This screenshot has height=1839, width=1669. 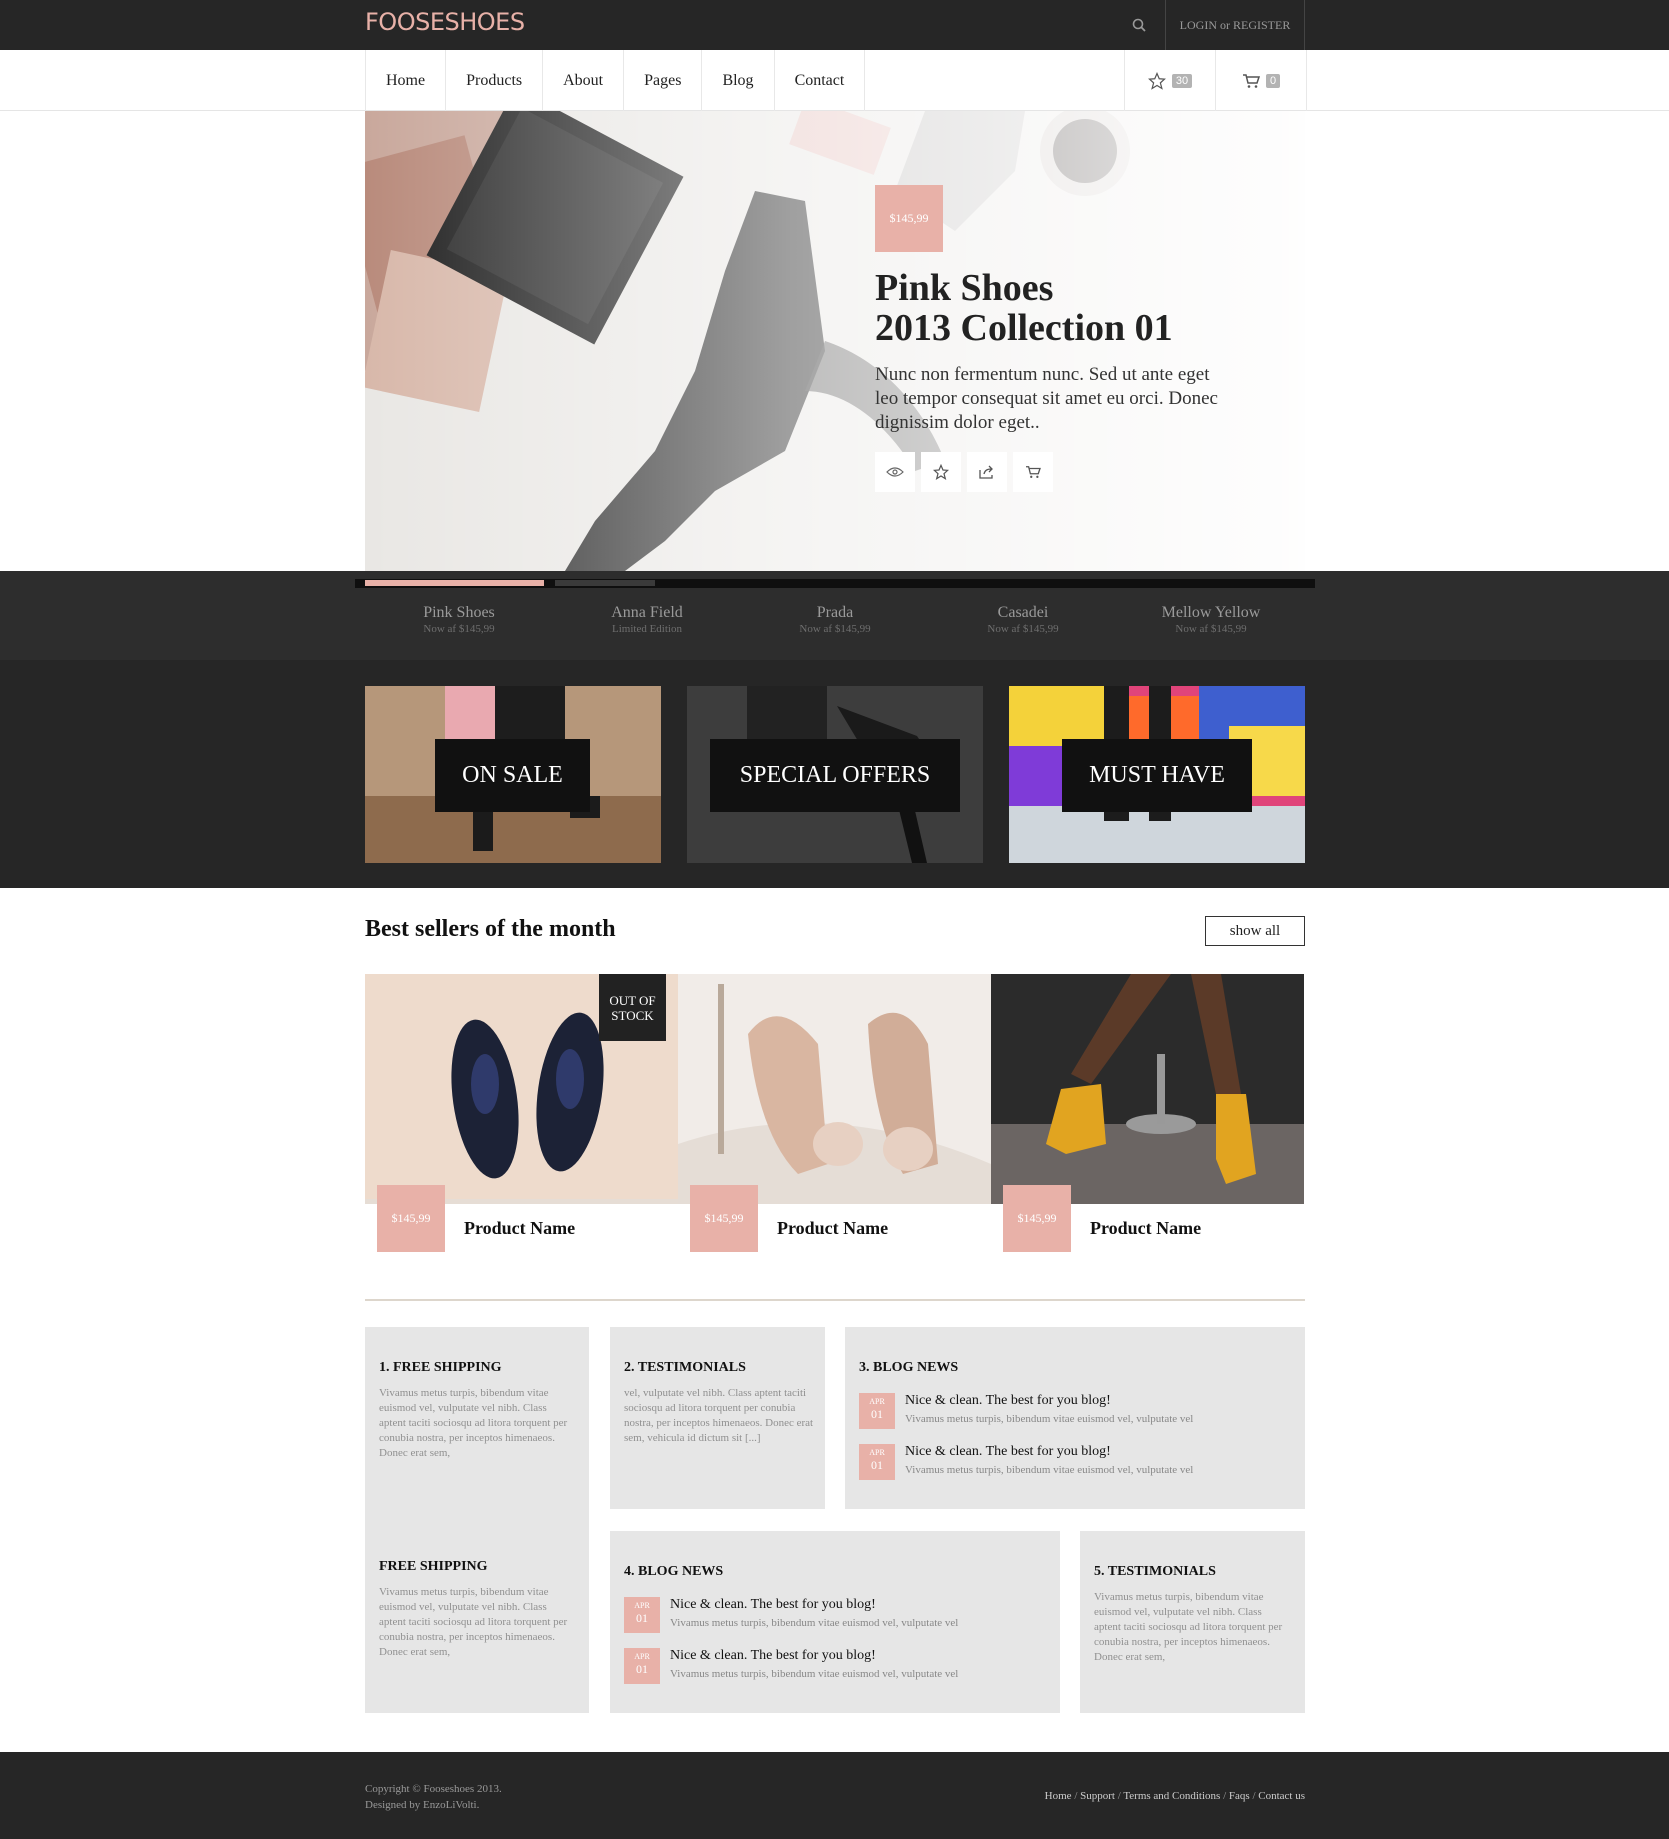 What do you see at coordinates (1182, 80) in the screenshot?
I see `wishlist-count-badge: 30` at bounding box center [1182, 80].